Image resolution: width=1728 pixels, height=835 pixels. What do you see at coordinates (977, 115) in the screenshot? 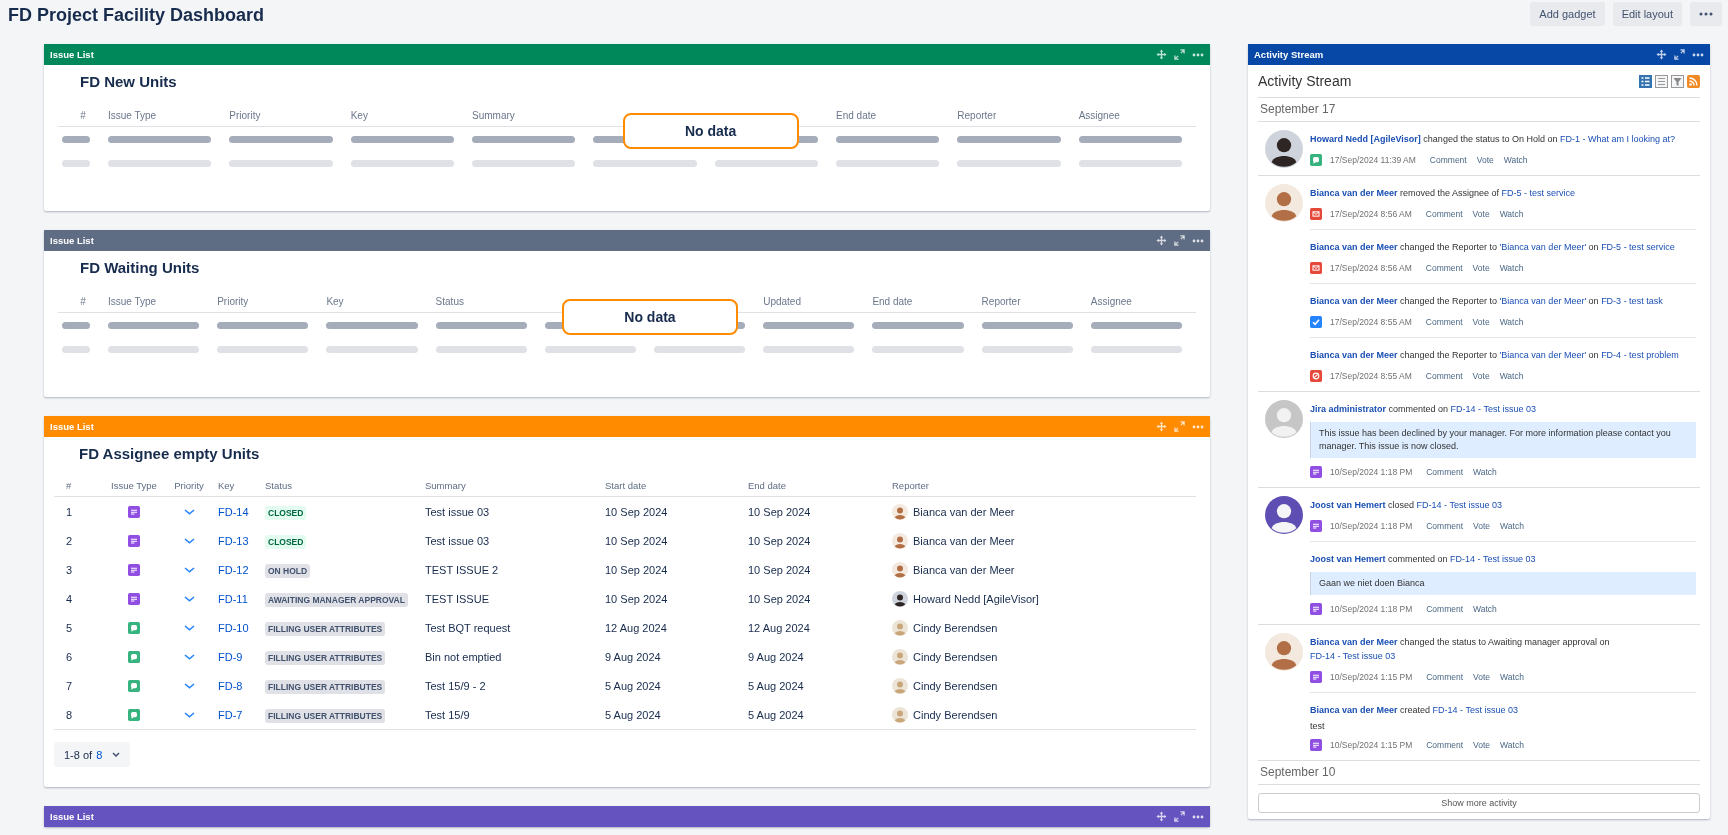
I see `column-header: Reporter` at bounding box center [977, 115].